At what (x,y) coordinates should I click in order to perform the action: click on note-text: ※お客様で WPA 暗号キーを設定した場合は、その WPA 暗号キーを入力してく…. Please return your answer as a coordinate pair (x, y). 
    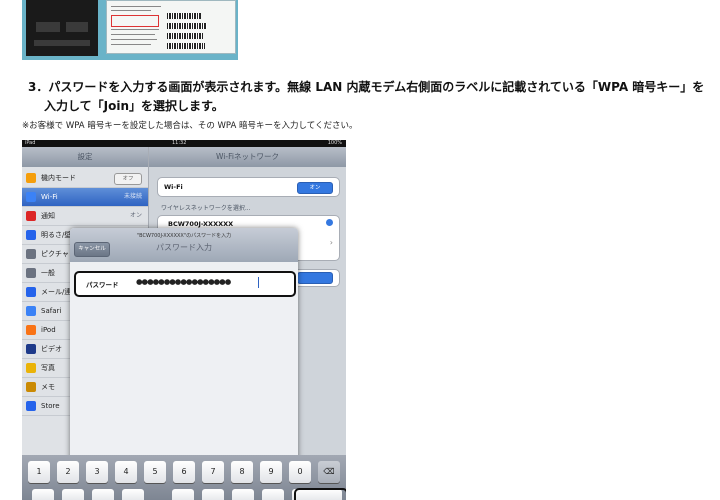
    Looking at the image, I should click on (190, 126).